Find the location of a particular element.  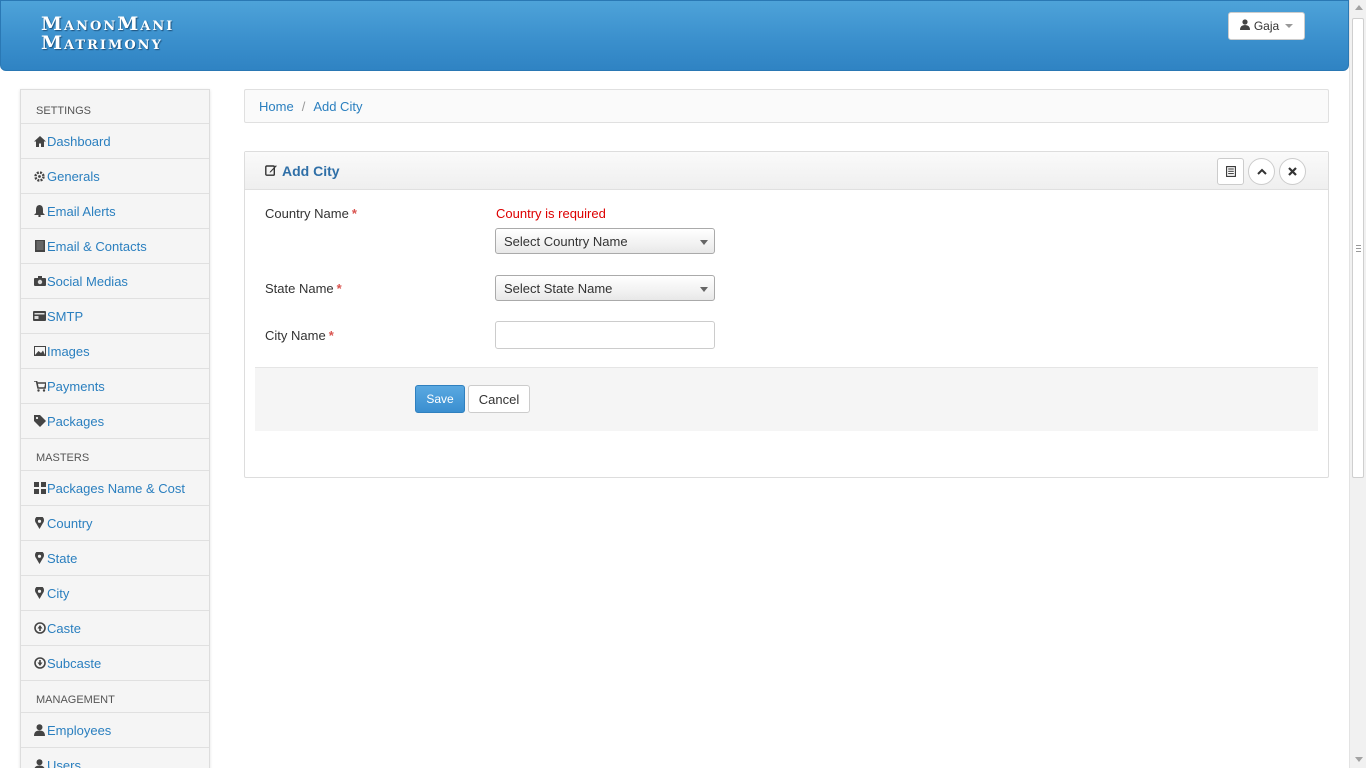

panel-title: Add City is located at coordinates (302, 171).